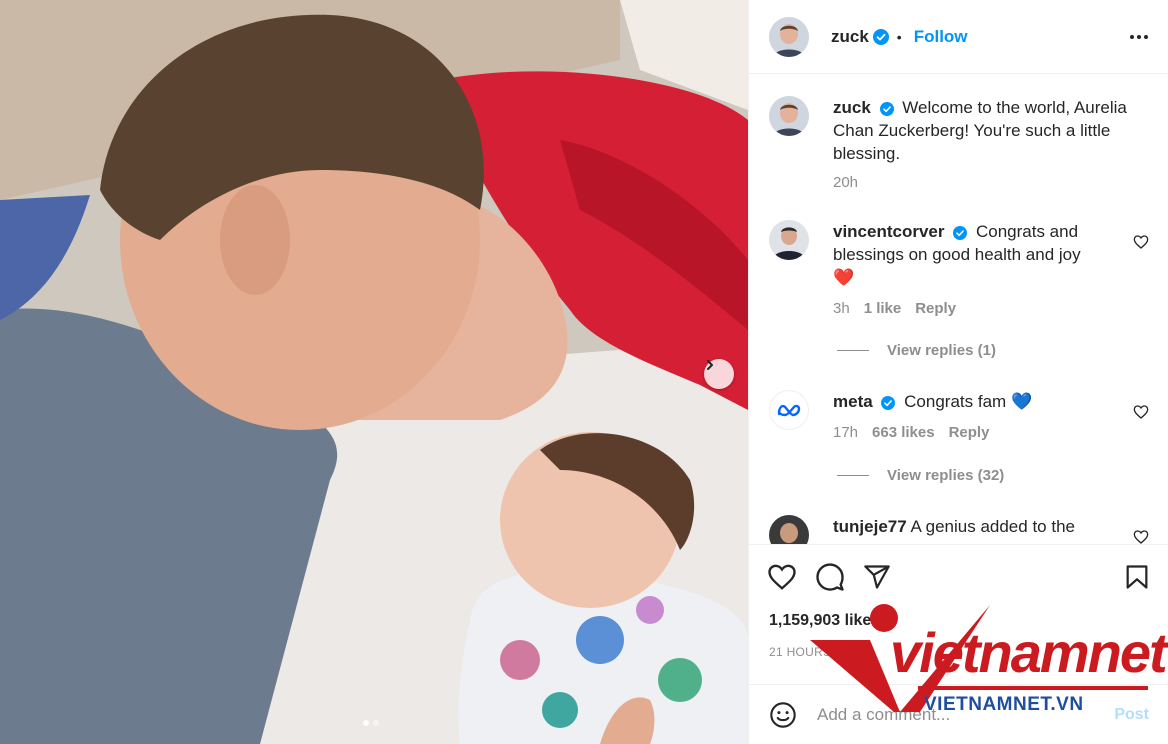 The height and width of the screenshot is (744, 1168). I want to click on comment-likes: 663 likes, so click(903, 432).